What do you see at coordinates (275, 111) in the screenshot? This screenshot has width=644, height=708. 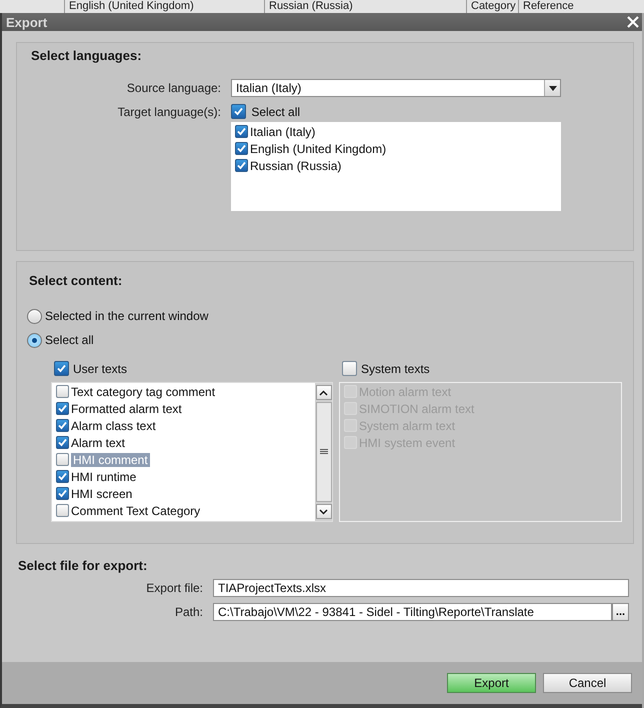 I see `checkbox-label: Select all` at bounding box center [275, 111].